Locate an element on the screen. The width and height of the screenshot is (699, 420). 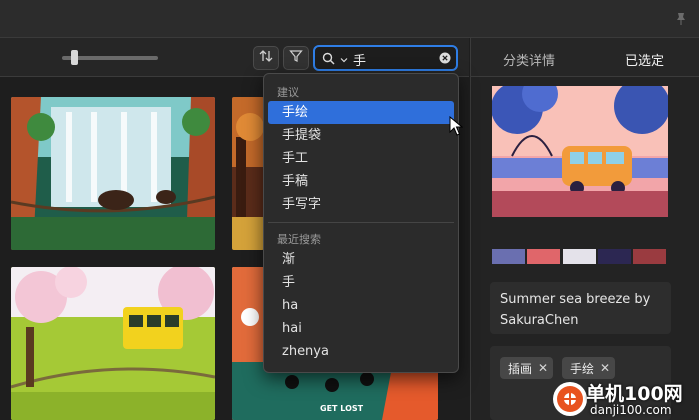
filter-button is located at coordinates (296, 58).